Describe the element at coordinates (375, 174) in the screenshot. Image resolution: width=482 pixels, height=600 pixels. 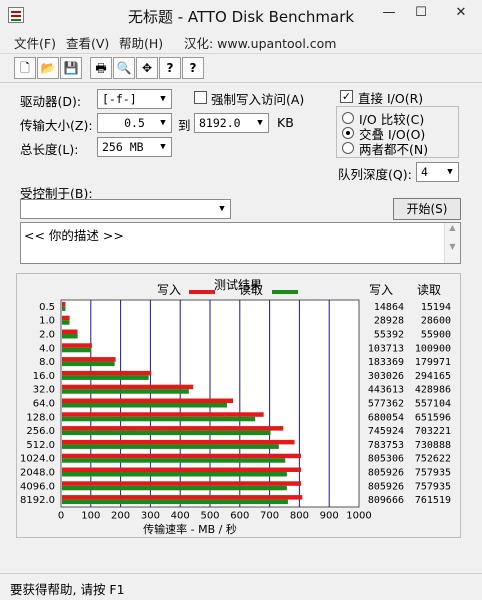
I see `queue-depth-label: 队列深度(Q):` at that location.